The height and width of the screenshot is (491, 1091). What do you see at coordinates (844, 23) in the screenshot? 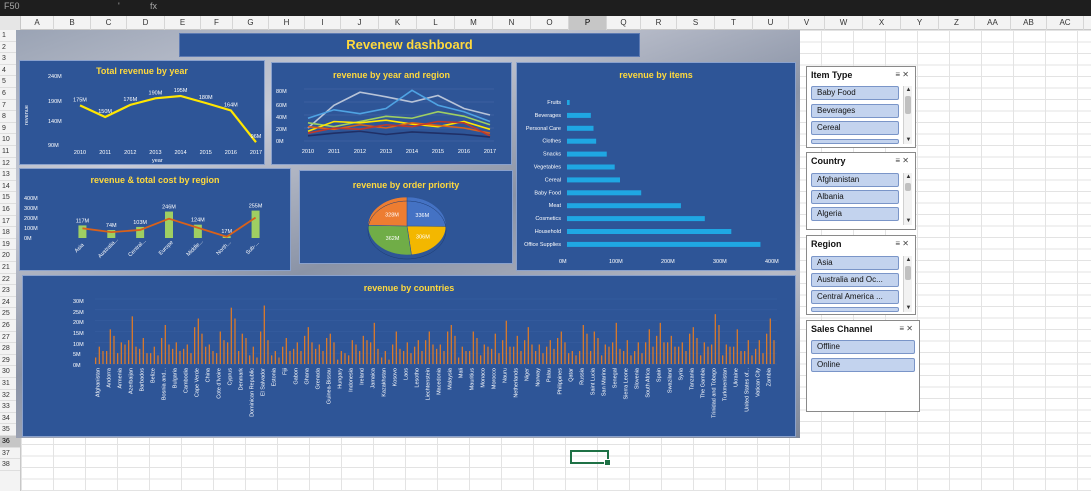
I see `column-header-w: W` at bounding box center [844, 23].